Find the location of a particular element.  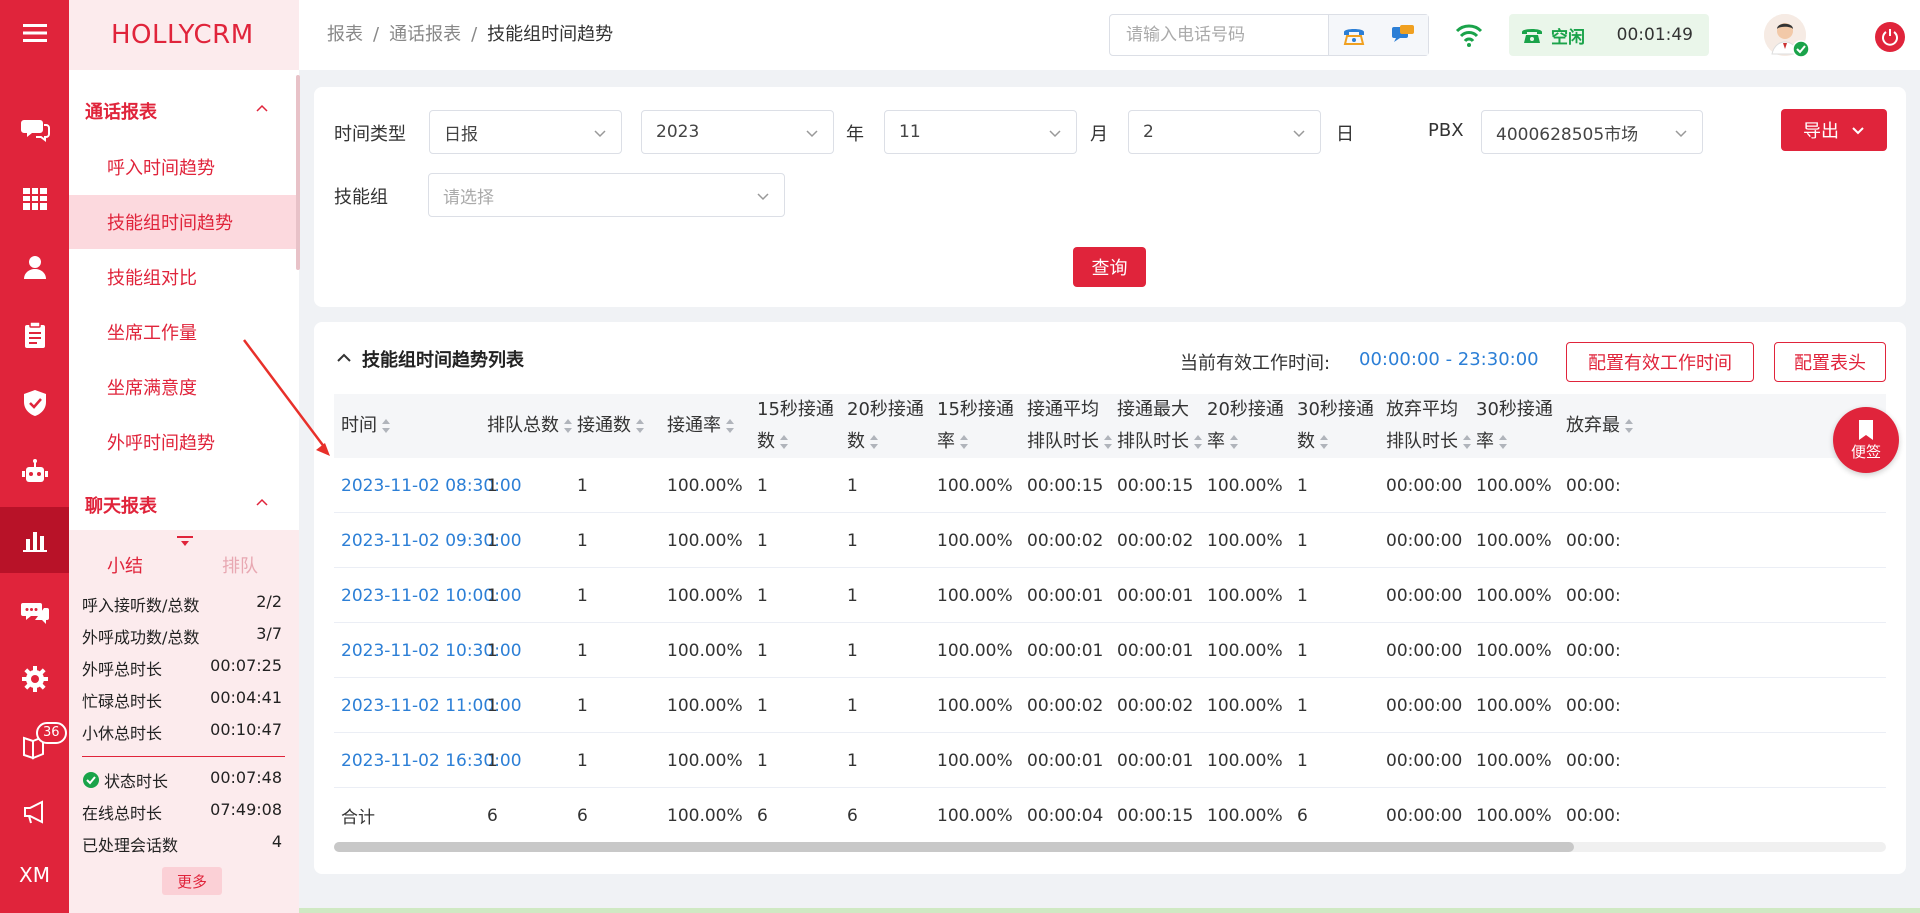

column-header: 接通平均 排队时长 is located at coordinates (1070, 426).